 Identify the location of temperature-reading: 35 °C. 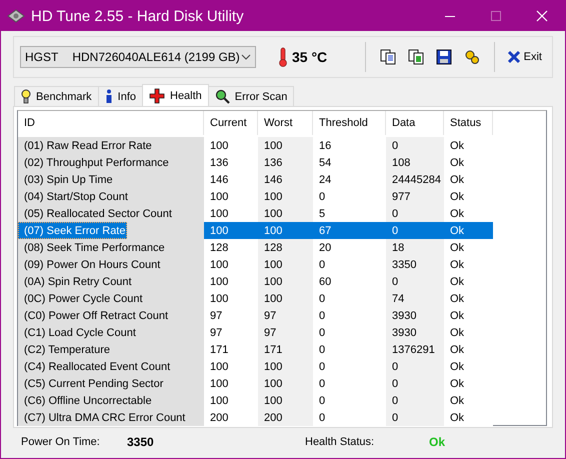
(310, 57).